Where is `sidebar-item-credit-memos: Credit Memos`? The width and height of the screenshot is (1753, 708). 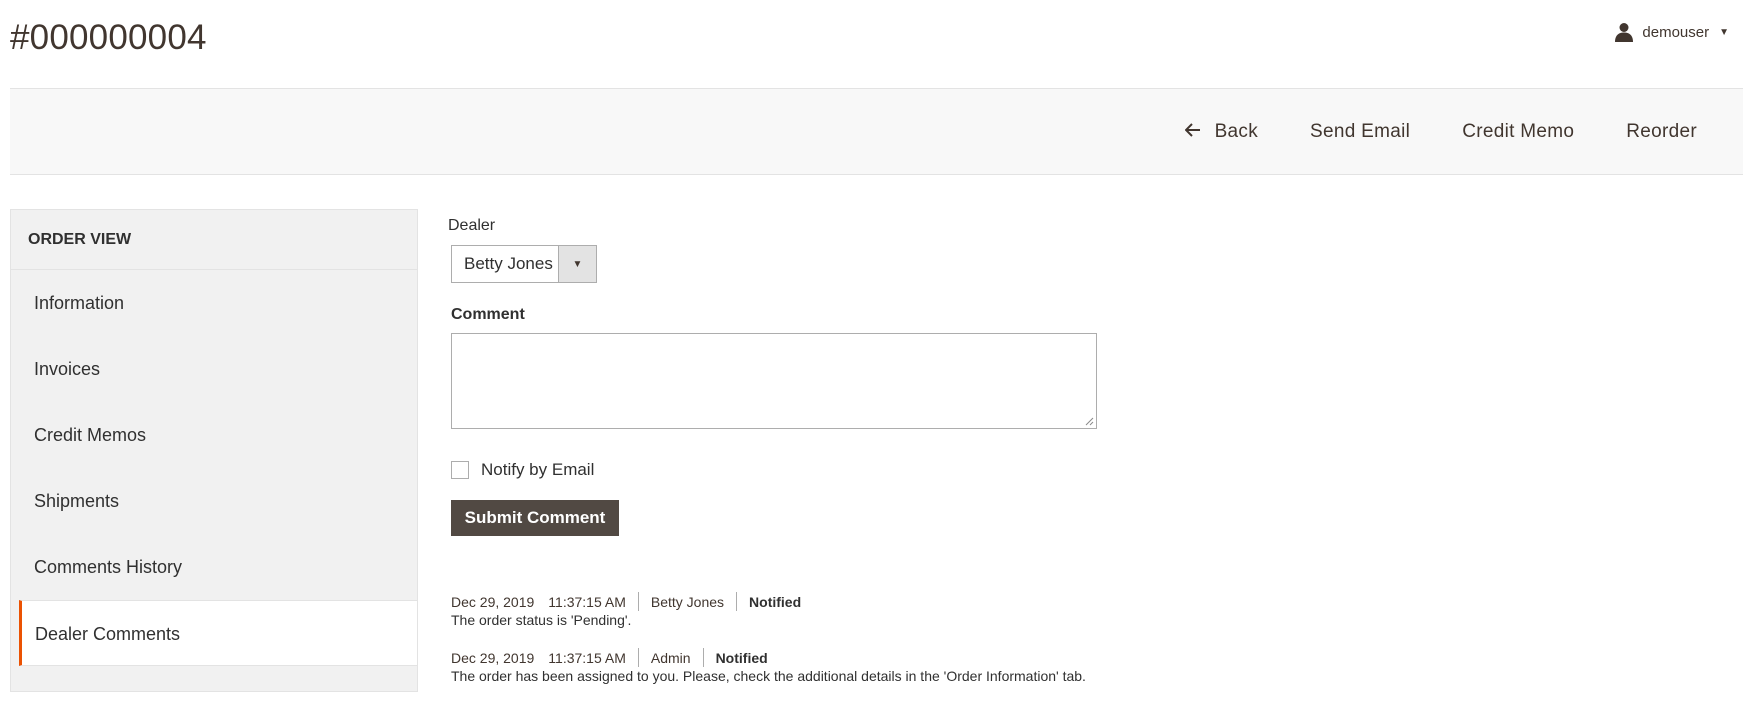
sidebar-item-credit-memos: Credit Memos is located at coordinates (214, 435).